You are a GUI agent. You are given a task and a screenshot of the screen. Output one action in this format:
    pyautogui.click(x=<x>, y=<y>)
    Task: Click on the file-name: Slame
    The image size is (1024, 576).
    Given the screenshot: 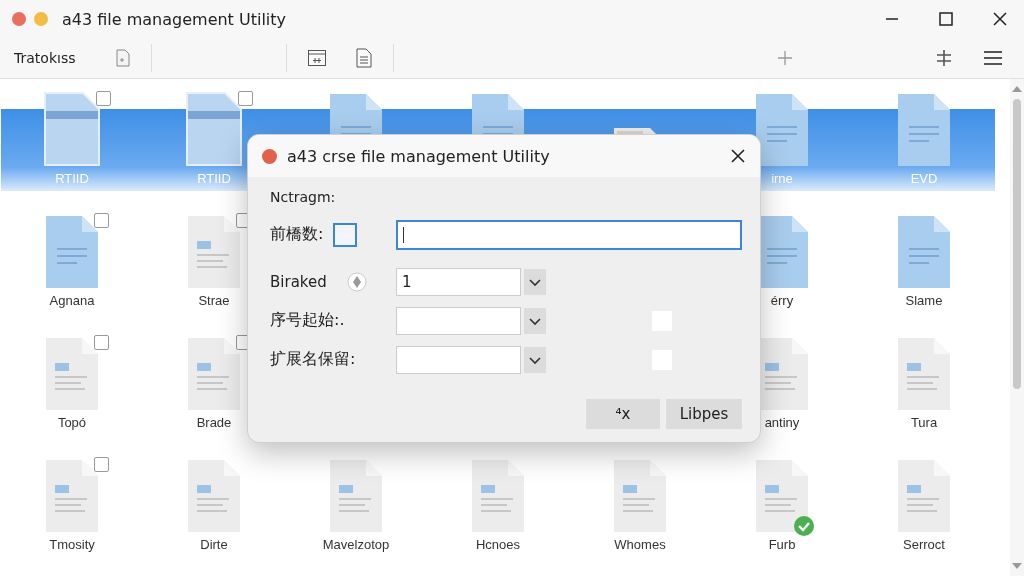 What is the action you would take?
    pyautogui.click(x=924, y=300)
    